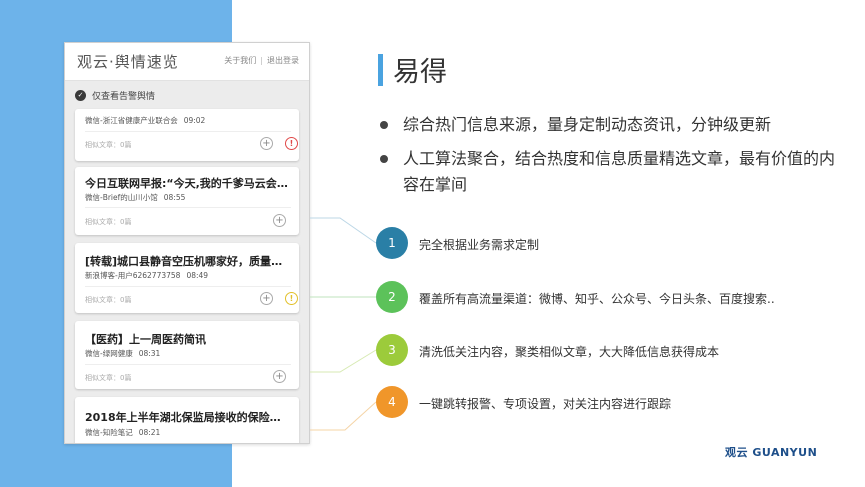 Image resolution: width=865 pixels, height=487 pixels. I want to click on app-title: 观云·舆情速览, so click(128, 62).